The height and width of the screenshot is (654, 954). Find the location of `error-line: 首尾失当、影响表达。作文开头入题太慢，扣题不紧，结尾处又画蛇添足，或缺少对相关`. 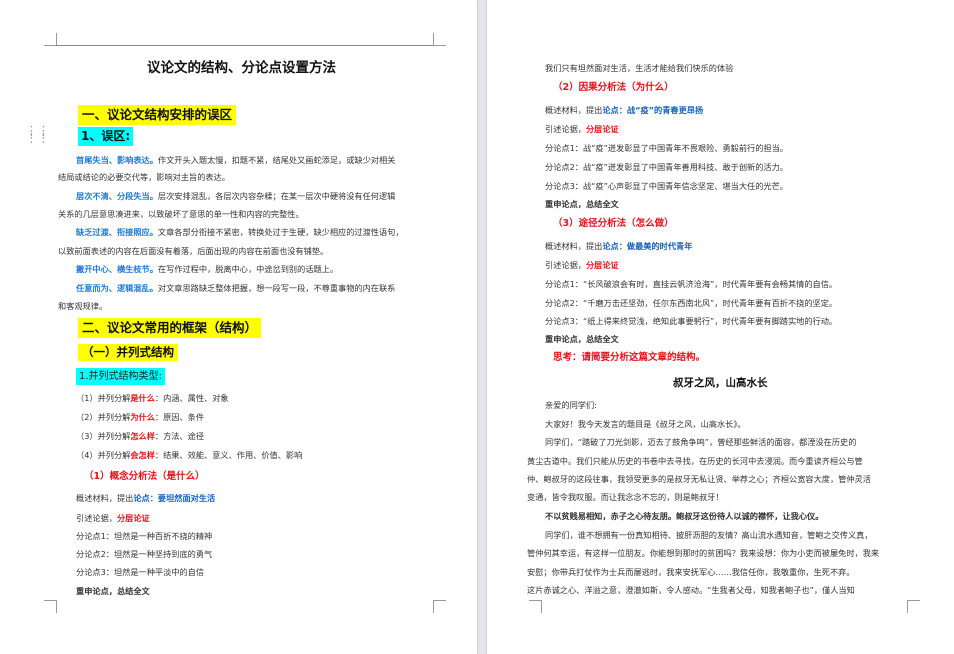

error-line: 首尾失当、影响表达。作文开头入题太慢，扣题不紧，结尾处又画蛇添足，或缺少对相关 is located at coordinates (236, 160).